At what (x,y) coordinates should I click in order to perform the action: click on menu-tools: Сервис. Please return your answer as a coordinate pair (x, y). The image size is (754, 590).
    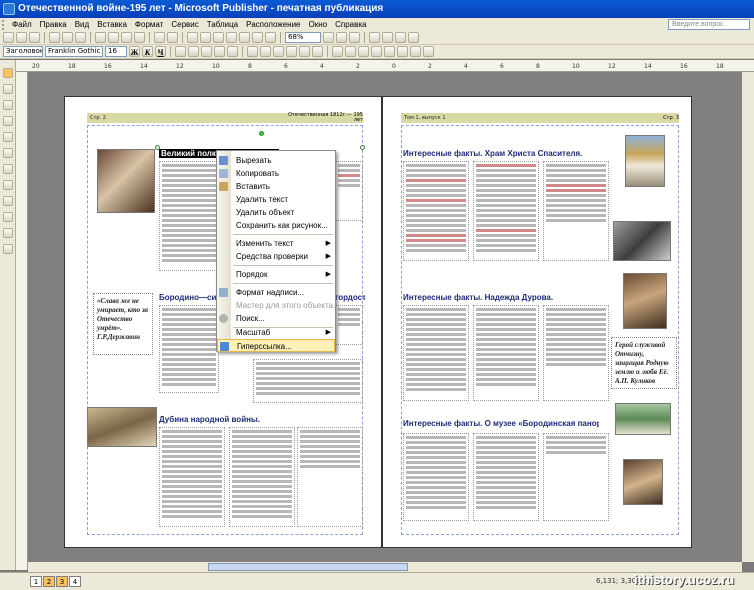
    Looking at the image, I should click on (184, 24).